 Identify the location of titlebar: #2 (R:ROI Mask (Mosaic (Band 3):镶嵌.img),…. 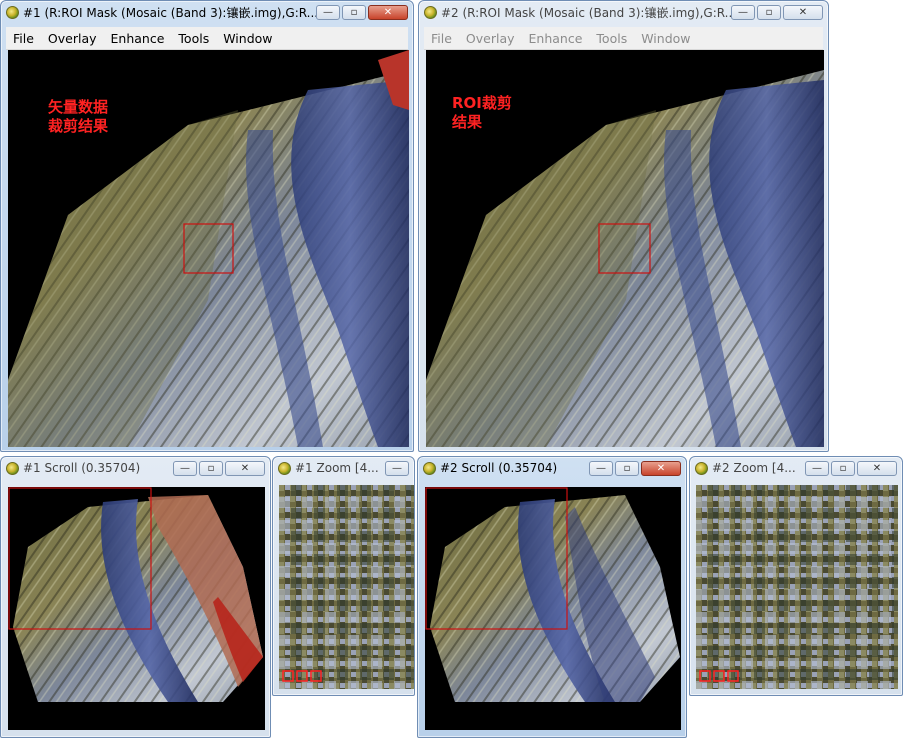
(623, 12).